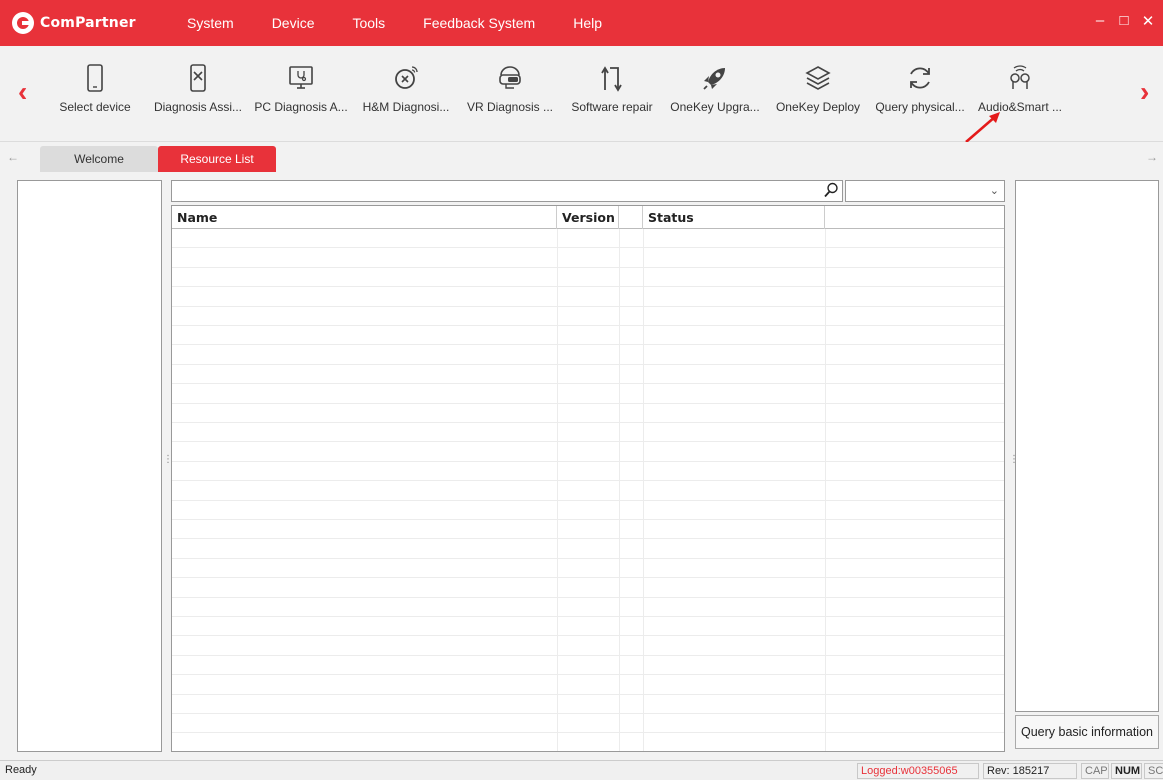 This screenshot has width=1163, height=780. What do you see at coordinates (99, 159) in the screenshot?
I see `tab-welcome: Welcome` at bounding box center [99, 159].